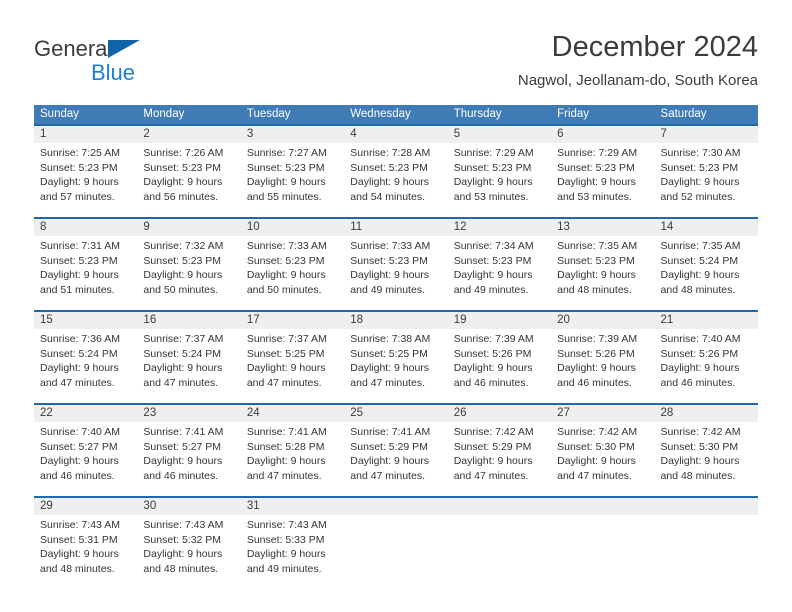 The image size is (792, 612). What do you see at coordinates (396, 227) in the screenshot?
I see `day-number-band: 11` at bounding box center [396, 227].